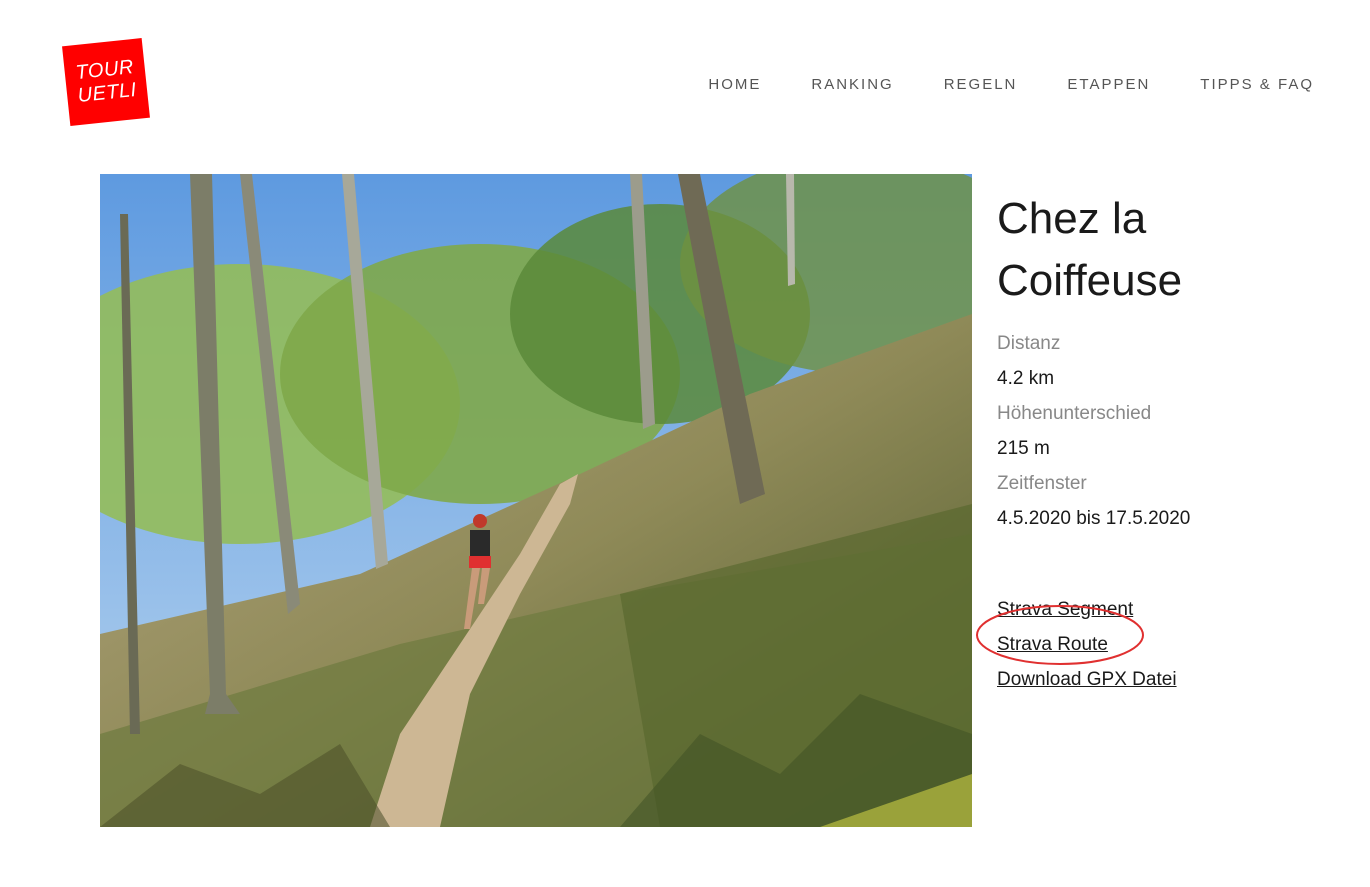 The width and height of the screenshot is (1370, 887). I want to click on main-nav: HOME RANKING REGELN ETAPPEN TIPPS & FAQ, so click(1011, 84).